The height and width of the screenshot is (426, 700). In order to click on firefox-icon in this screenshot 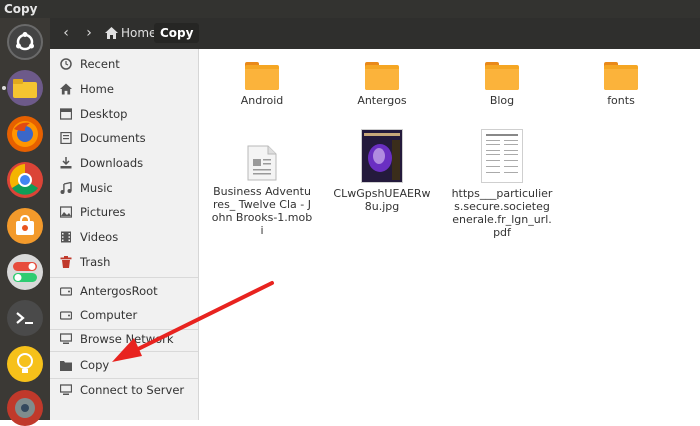, I will do `click(25, 134)`.